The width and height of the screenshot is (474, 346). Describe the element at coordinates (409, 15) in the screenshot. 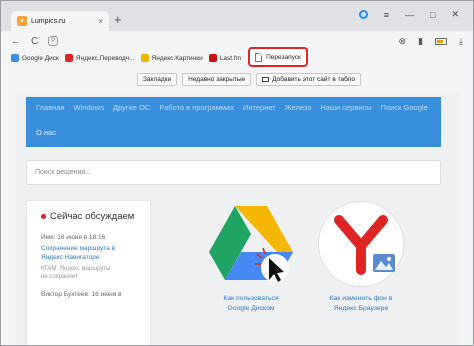

I see `minimize-button: —` at that location.